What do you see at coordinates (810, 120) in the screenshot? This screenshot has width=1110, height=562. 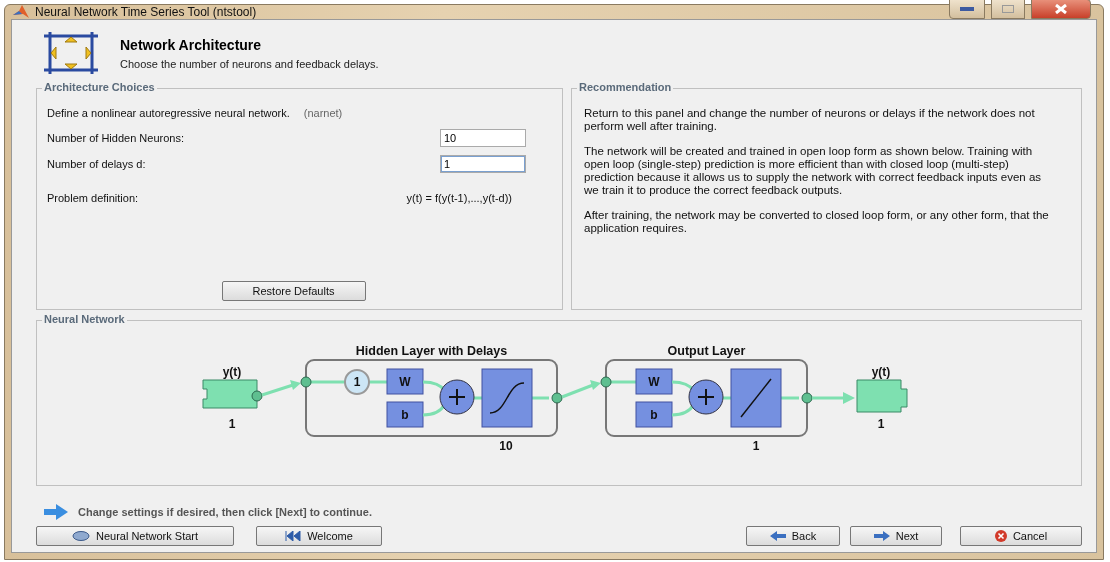 I see `recommendation-text: Return to this panel and change the number of neurons or delays if the network does not perform well after training.` at bounding box center [810, 120].